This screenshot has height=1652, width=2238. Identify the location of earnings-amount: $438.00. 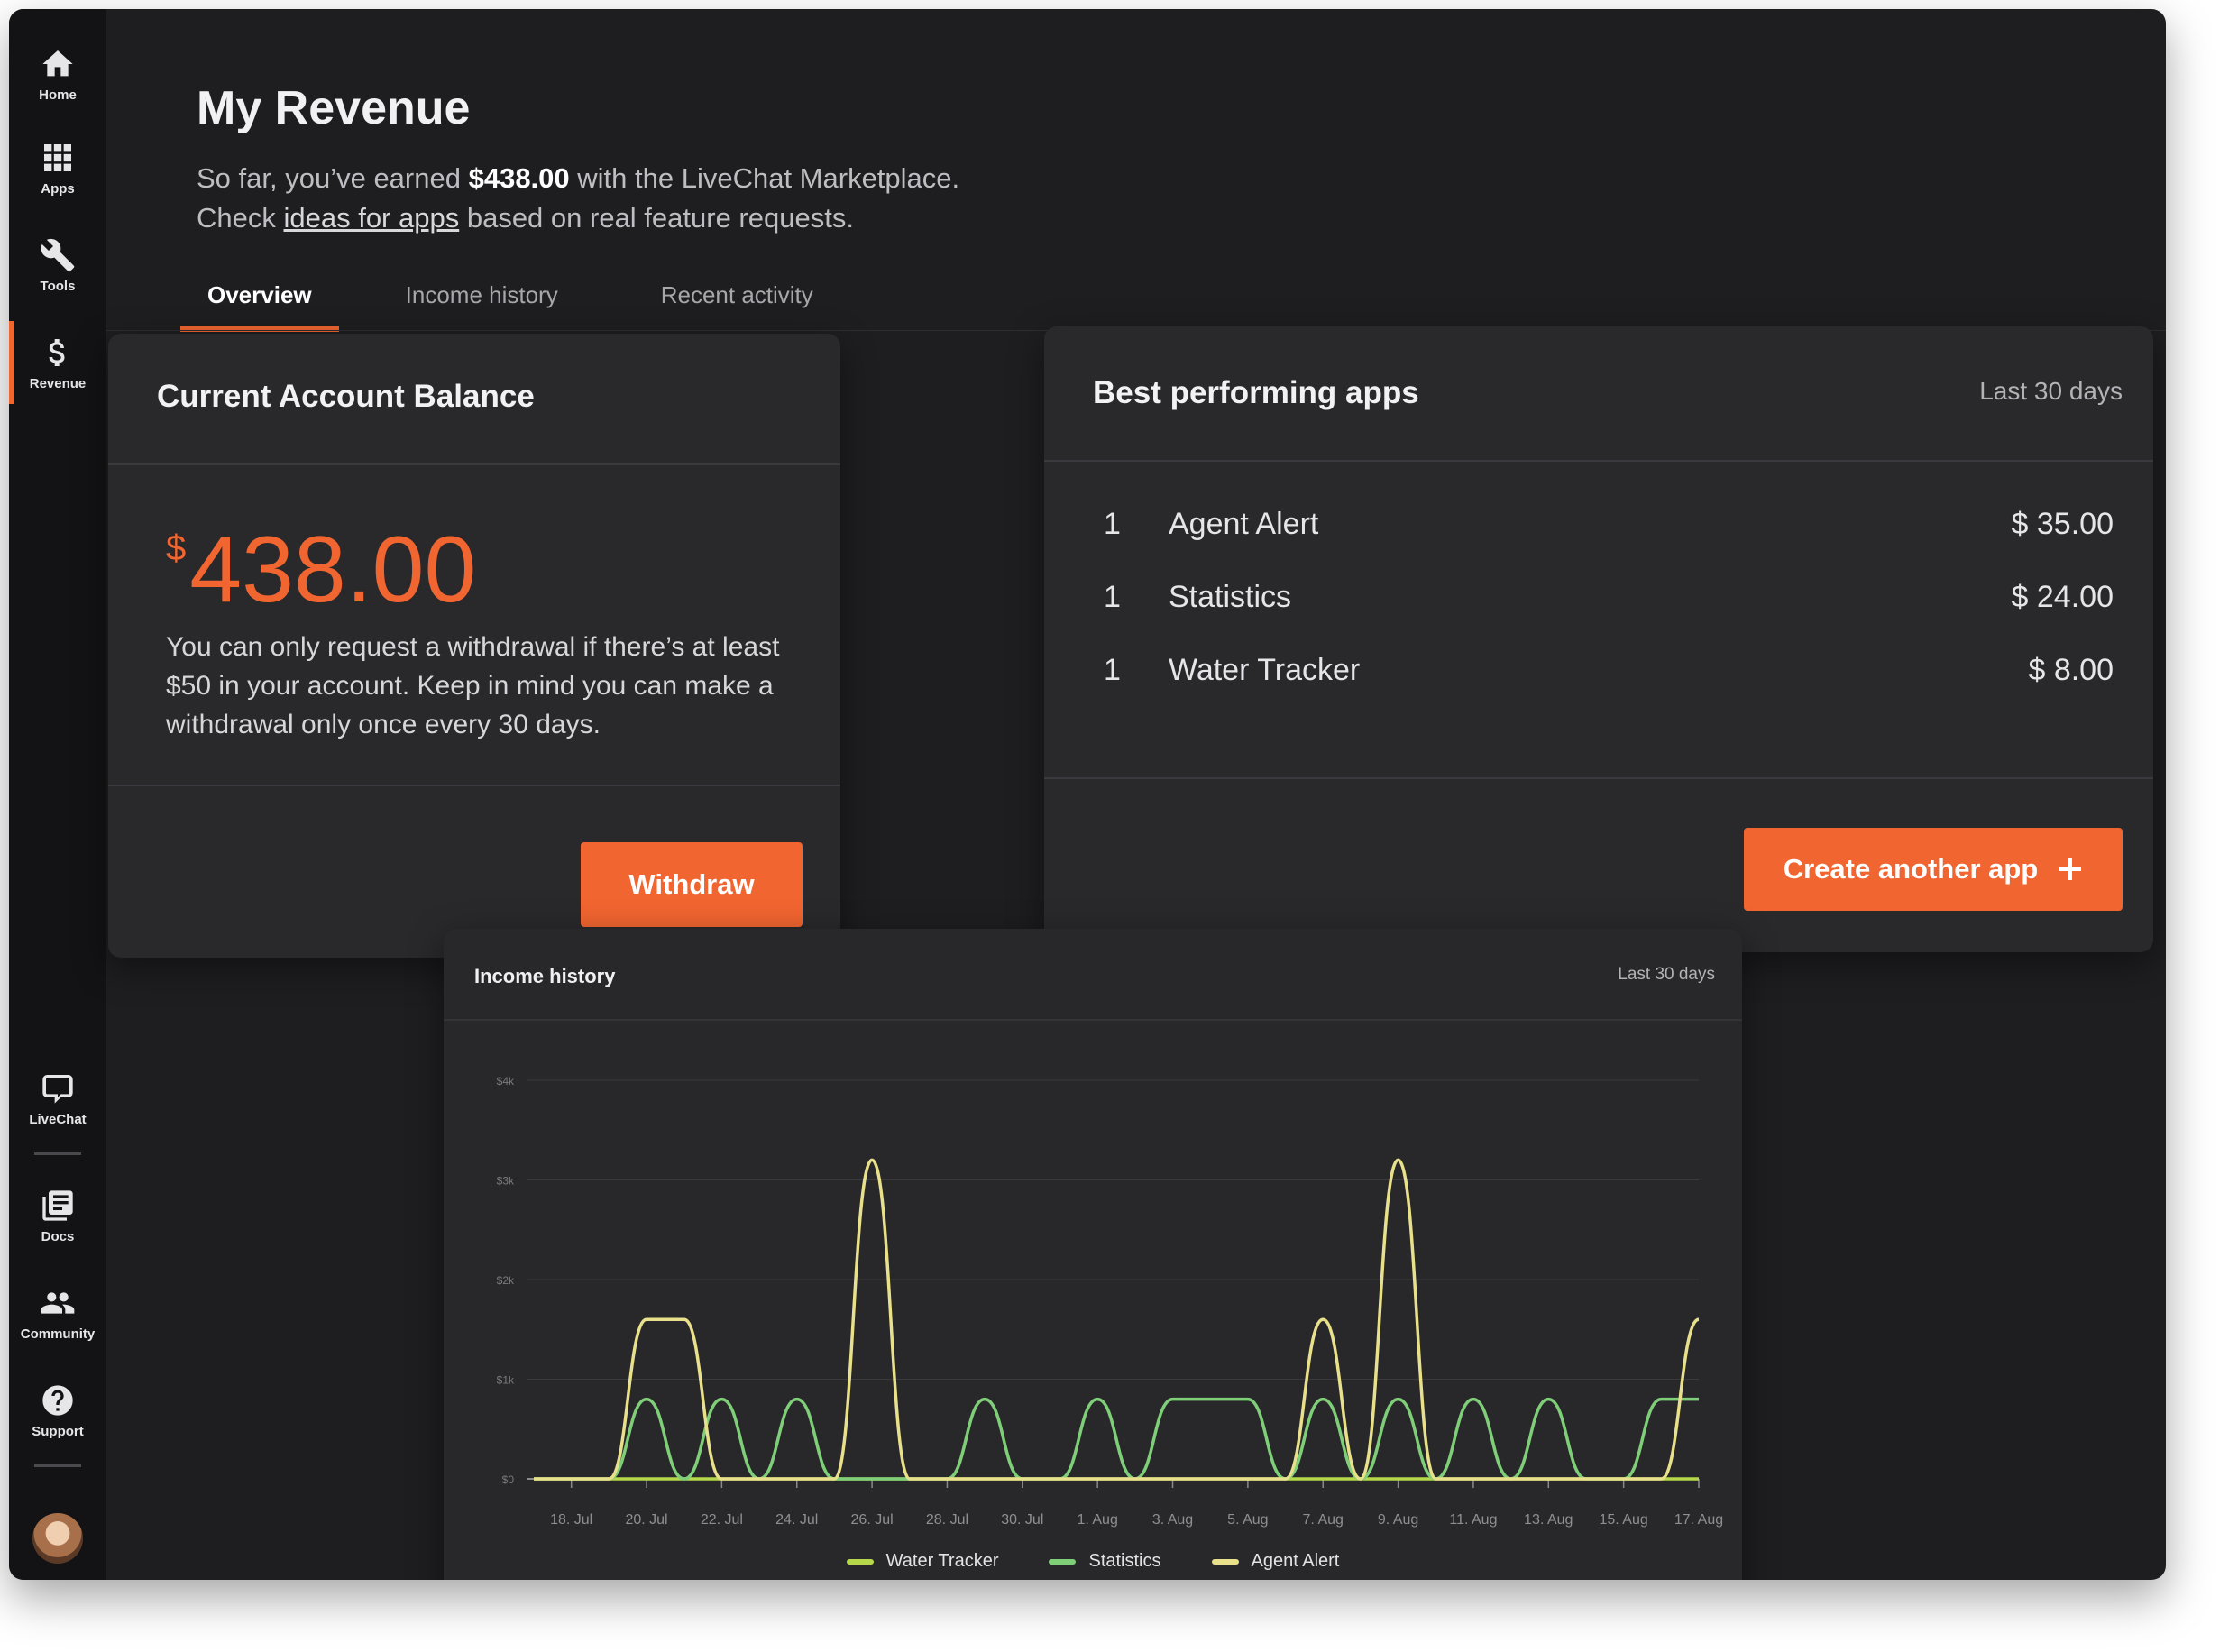
(519, 178).